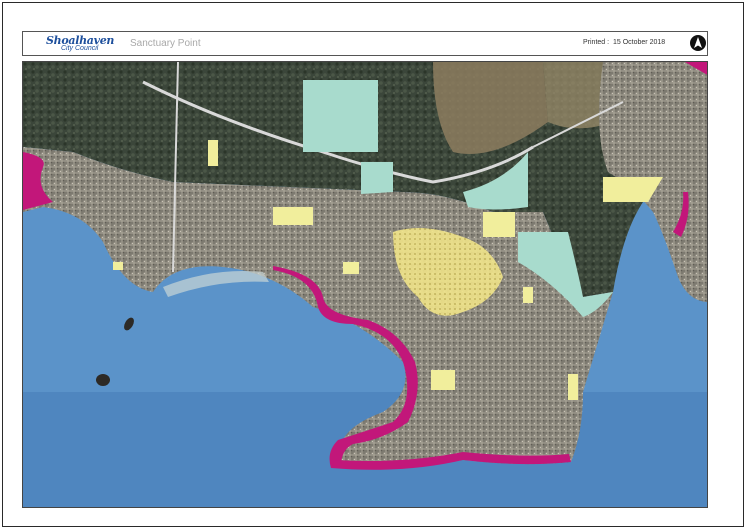 This screenshot has width=748, height=531. I want to click on printed-label: Printed :, so click(596, 42).